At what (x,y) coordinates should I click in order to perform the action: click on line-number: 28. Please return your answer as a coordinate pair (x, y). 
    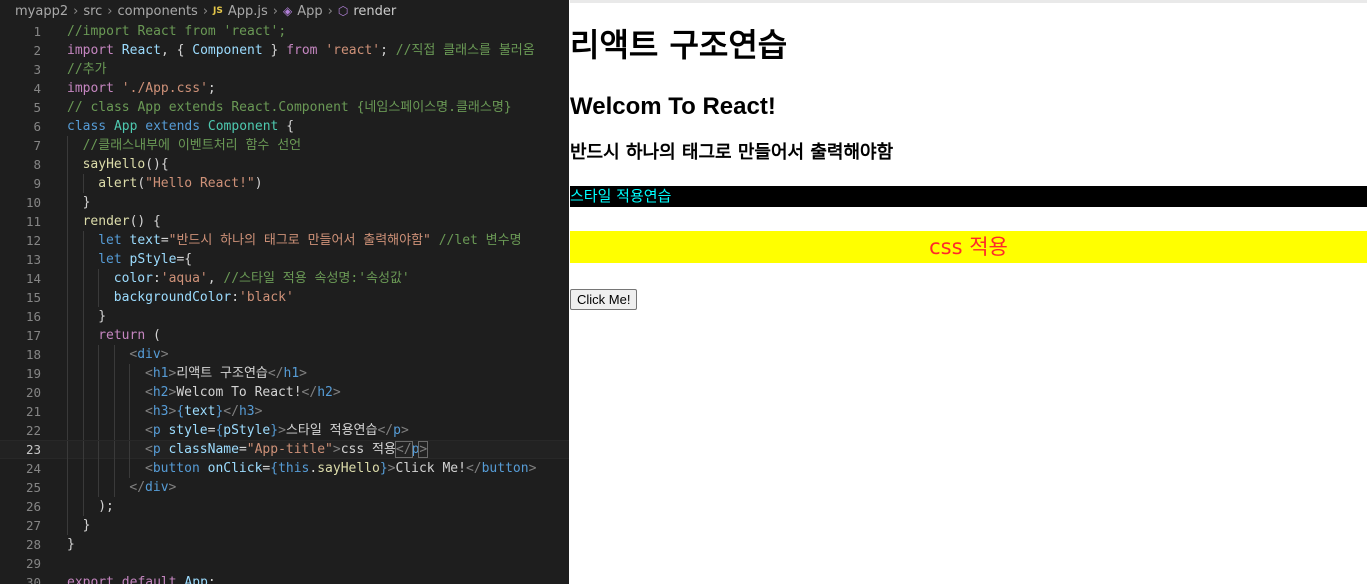
    Looking at the image, I should click on (33, 544).